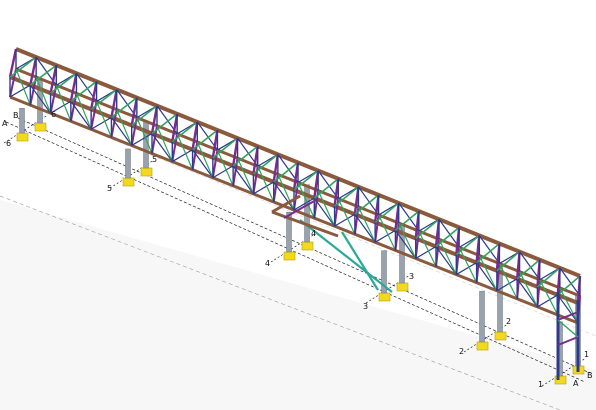 The height and width of the screenshot is (410, 596). What do you see at coordinates (586, 354) in the screenshot?
I see `grid-label-1-right: 1` at bounding box center [586, 354].